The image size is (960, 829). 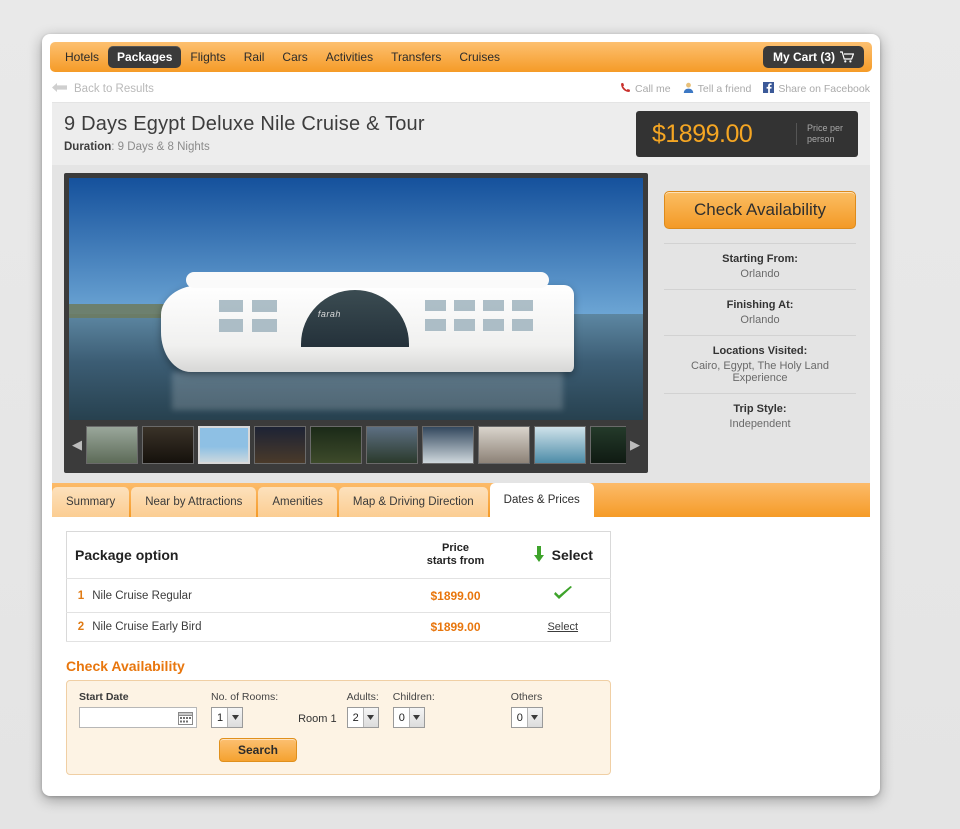 I want to click on others-label: Others, so click(x=526, y=697).